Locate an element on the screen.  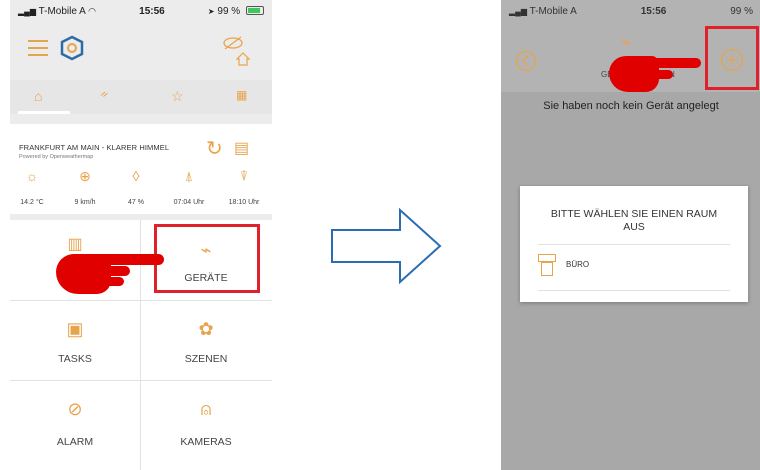
weather-sunset: 18:10 Uhr is located at coordinates (244, 202).